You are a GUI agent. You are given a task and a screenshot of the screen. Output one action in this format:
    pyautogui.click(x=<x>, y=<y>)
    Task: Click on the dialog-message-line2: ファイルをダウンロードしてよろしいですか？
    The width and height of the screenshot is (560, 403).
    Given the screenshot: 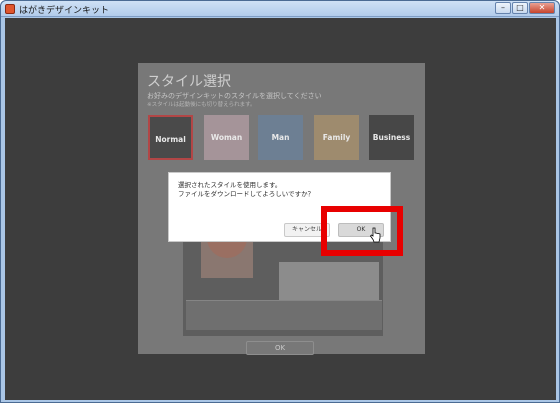 What is the action you would take?
    pyautogui.click(x=246, y=194)
    